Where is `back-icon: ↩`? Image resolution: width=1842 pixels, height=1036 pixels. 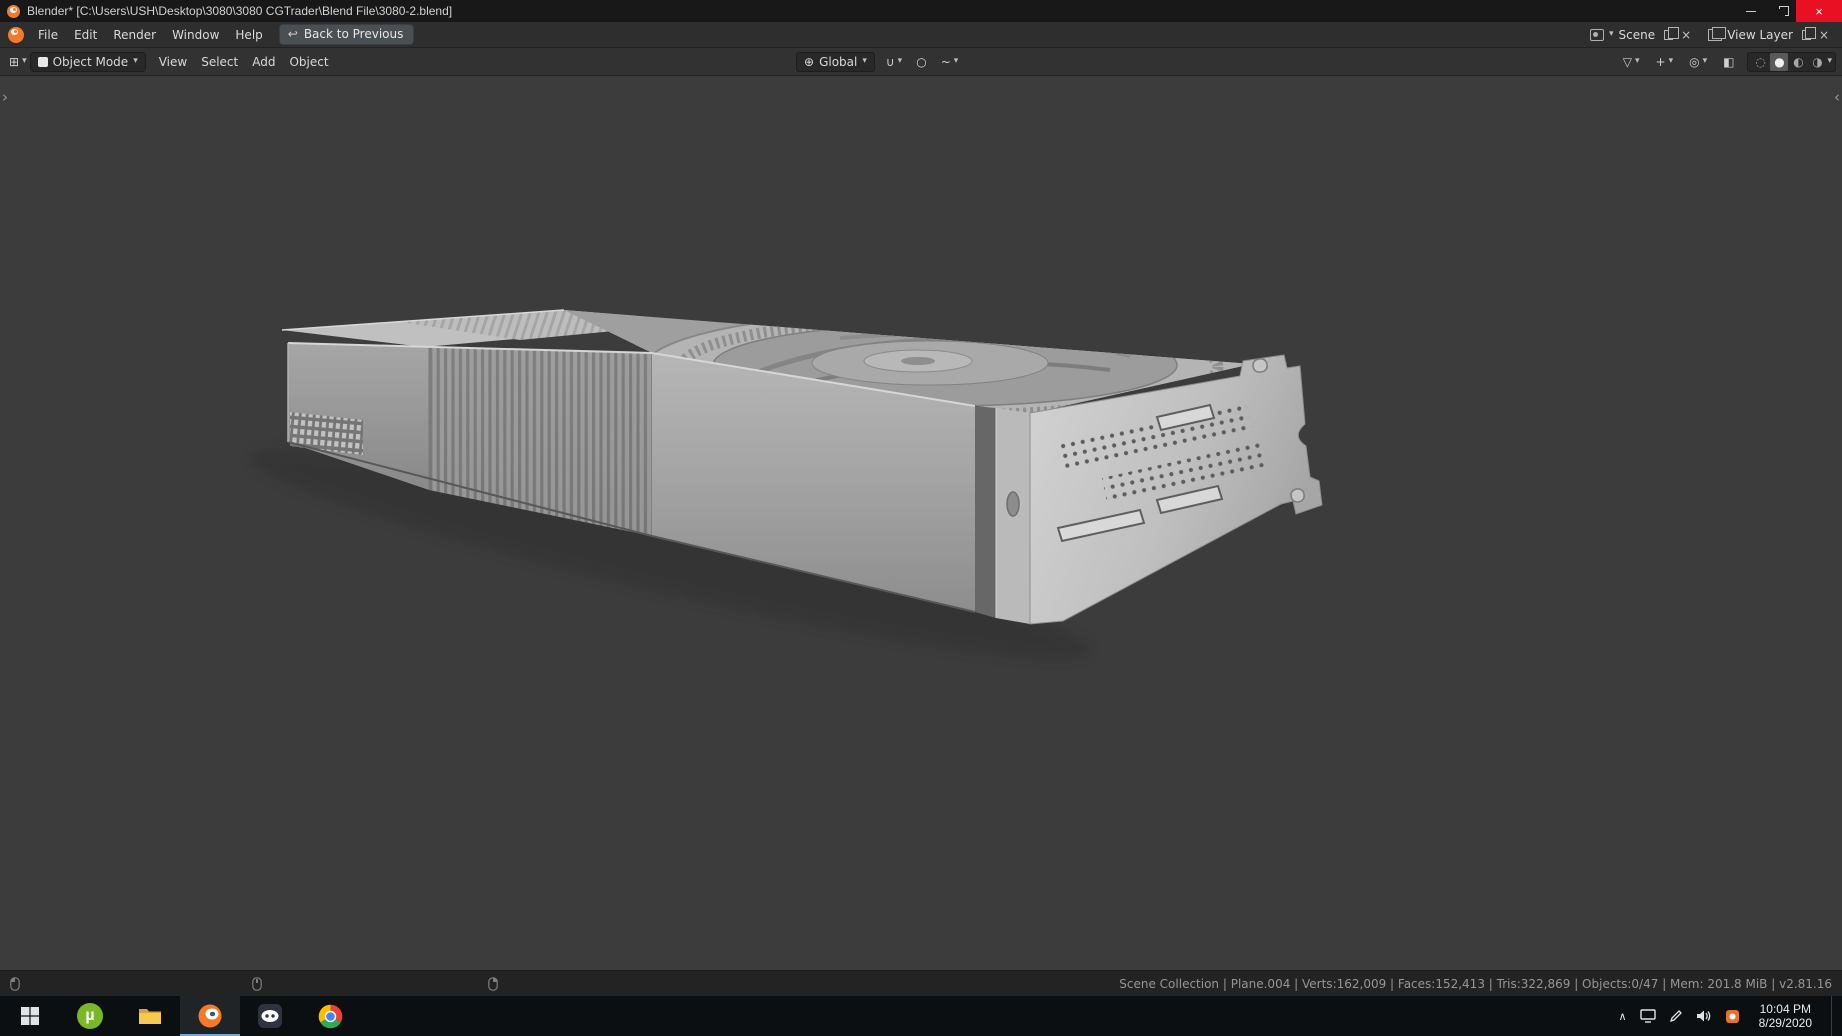 back-icon: ↩ is located at coordinates (292, 34).